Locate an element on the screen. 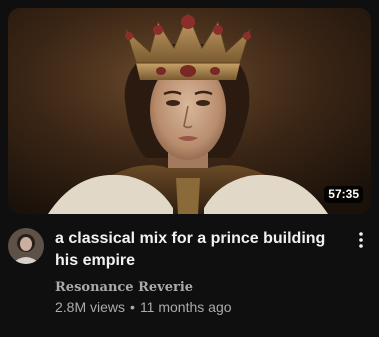 This screenshot has height=337, width=379. view-count: 2.8M views is located at coordinates (90, 307).